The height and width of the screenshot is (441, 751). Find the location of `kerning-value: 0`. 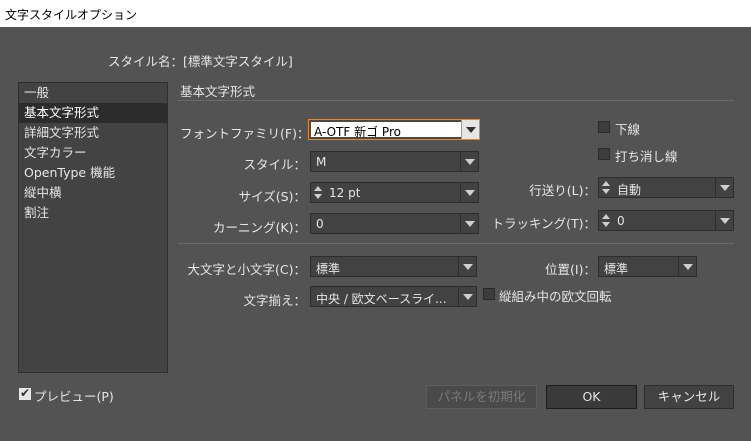

kerning-value: 0 is located at coordinates (320, 224).